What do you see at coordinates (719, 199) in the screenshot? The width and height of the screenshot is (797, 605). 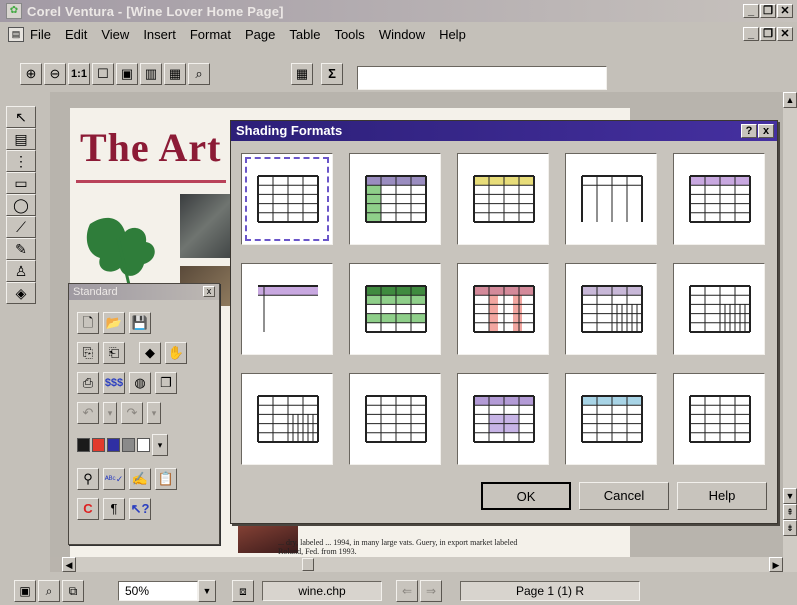 I see `shading-format-purple-header-lines` at bounding box center [719, 199].